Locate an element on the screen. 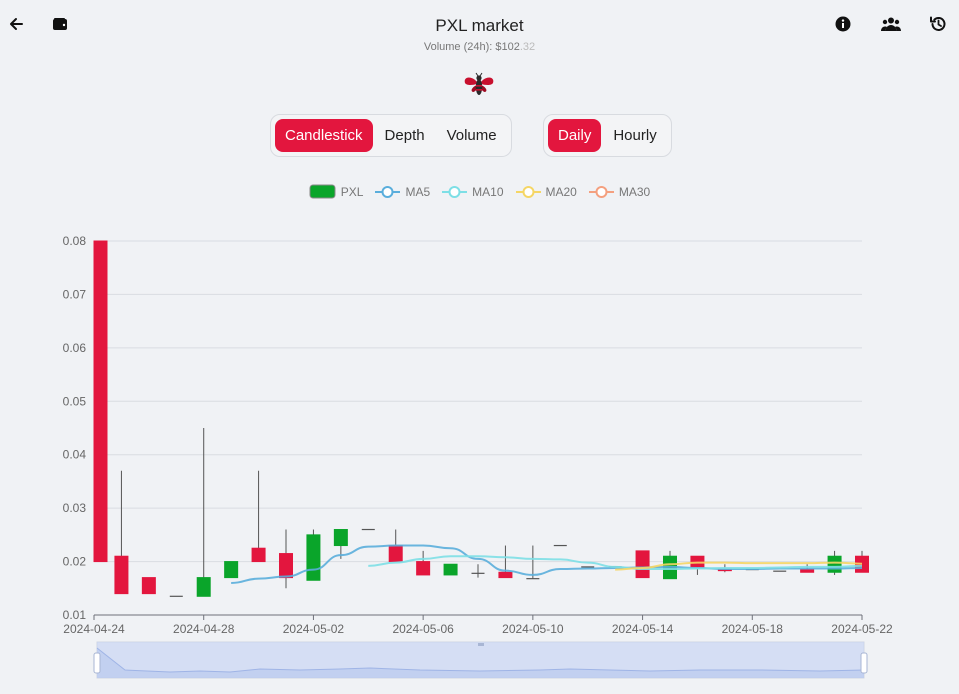 This screenshot has height=694, width=959. page-title: PXL market is located at coordinates (479, 25).